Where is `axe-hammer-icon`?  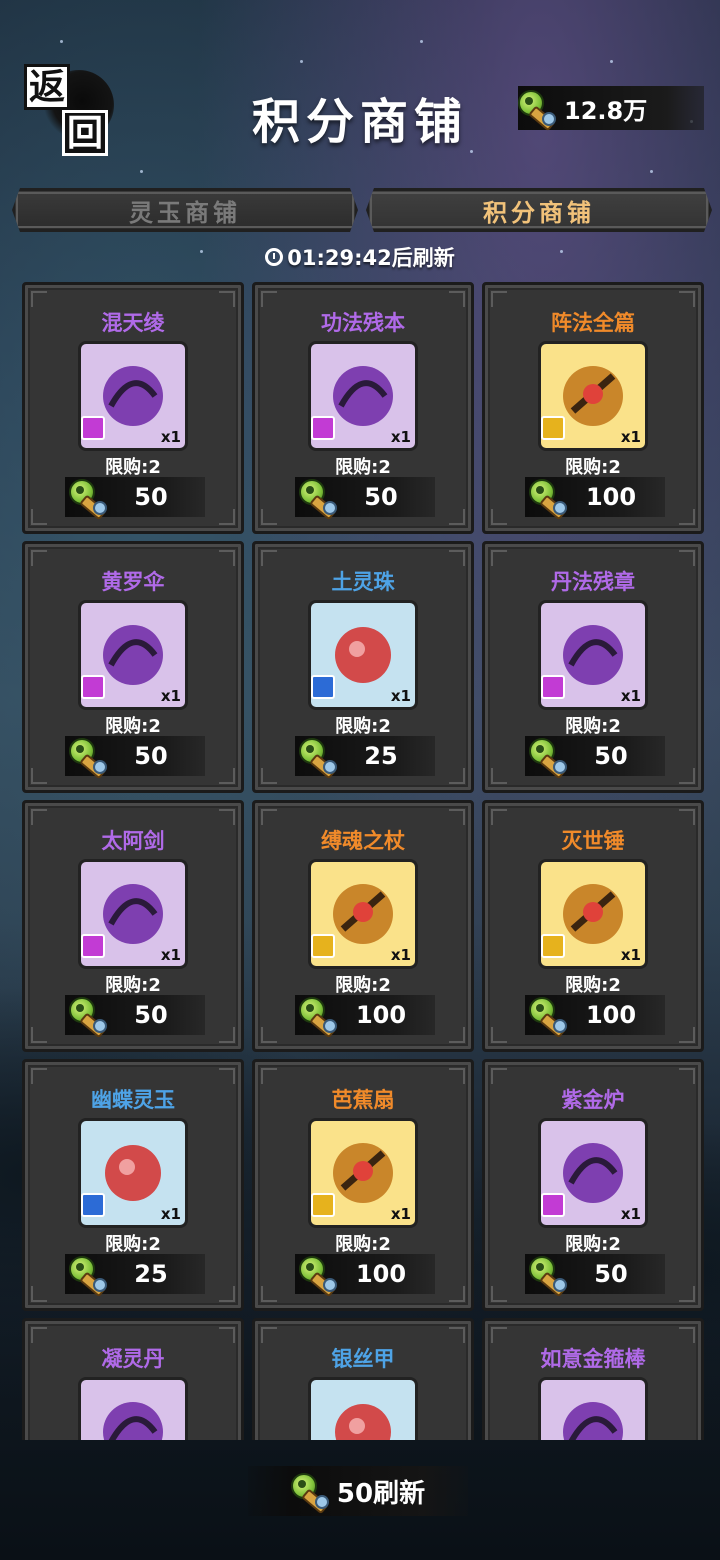 axe-hammer-icon is located at coordinates (593, 914).